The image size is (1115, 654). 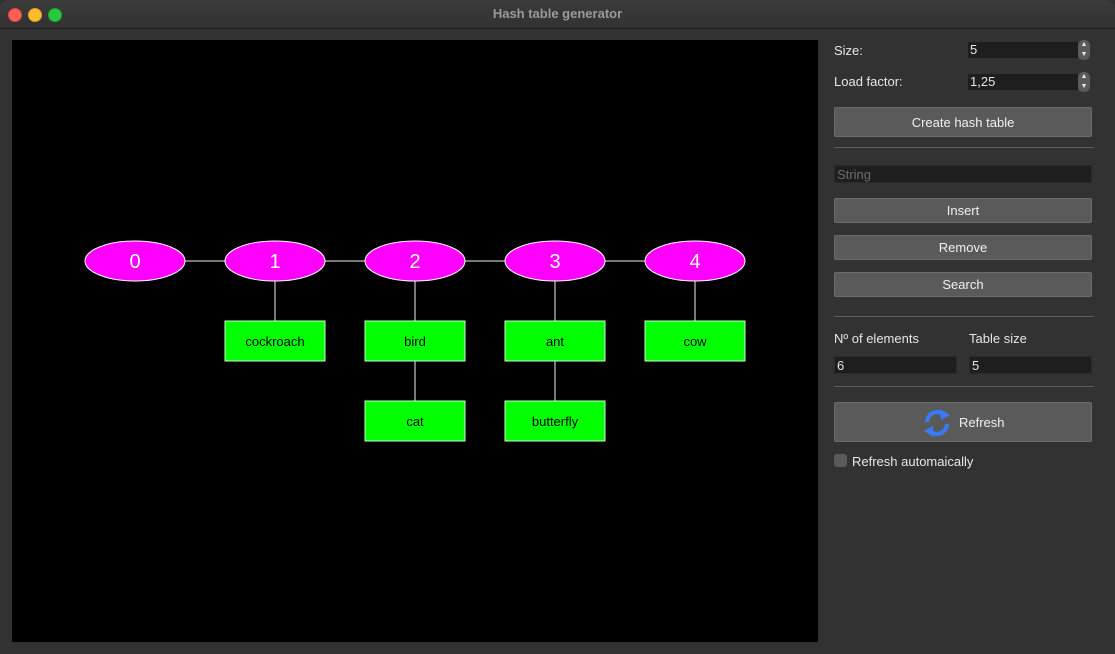 I want to click on elements-count-label: Nº of elements, so click(x=876, y=338).